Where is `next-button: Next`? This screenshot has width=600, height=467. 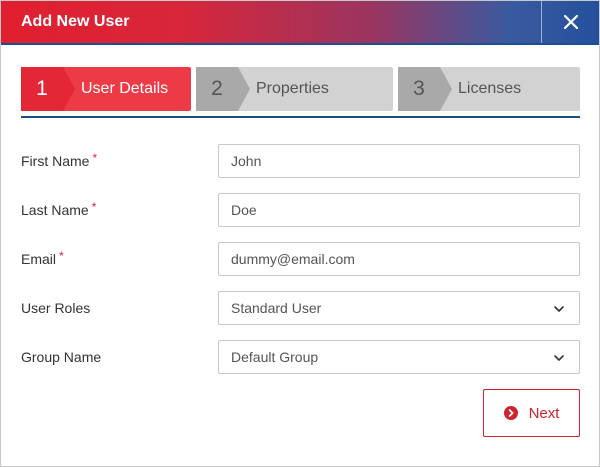 next-button: Next is located at coordinates (531, 413).